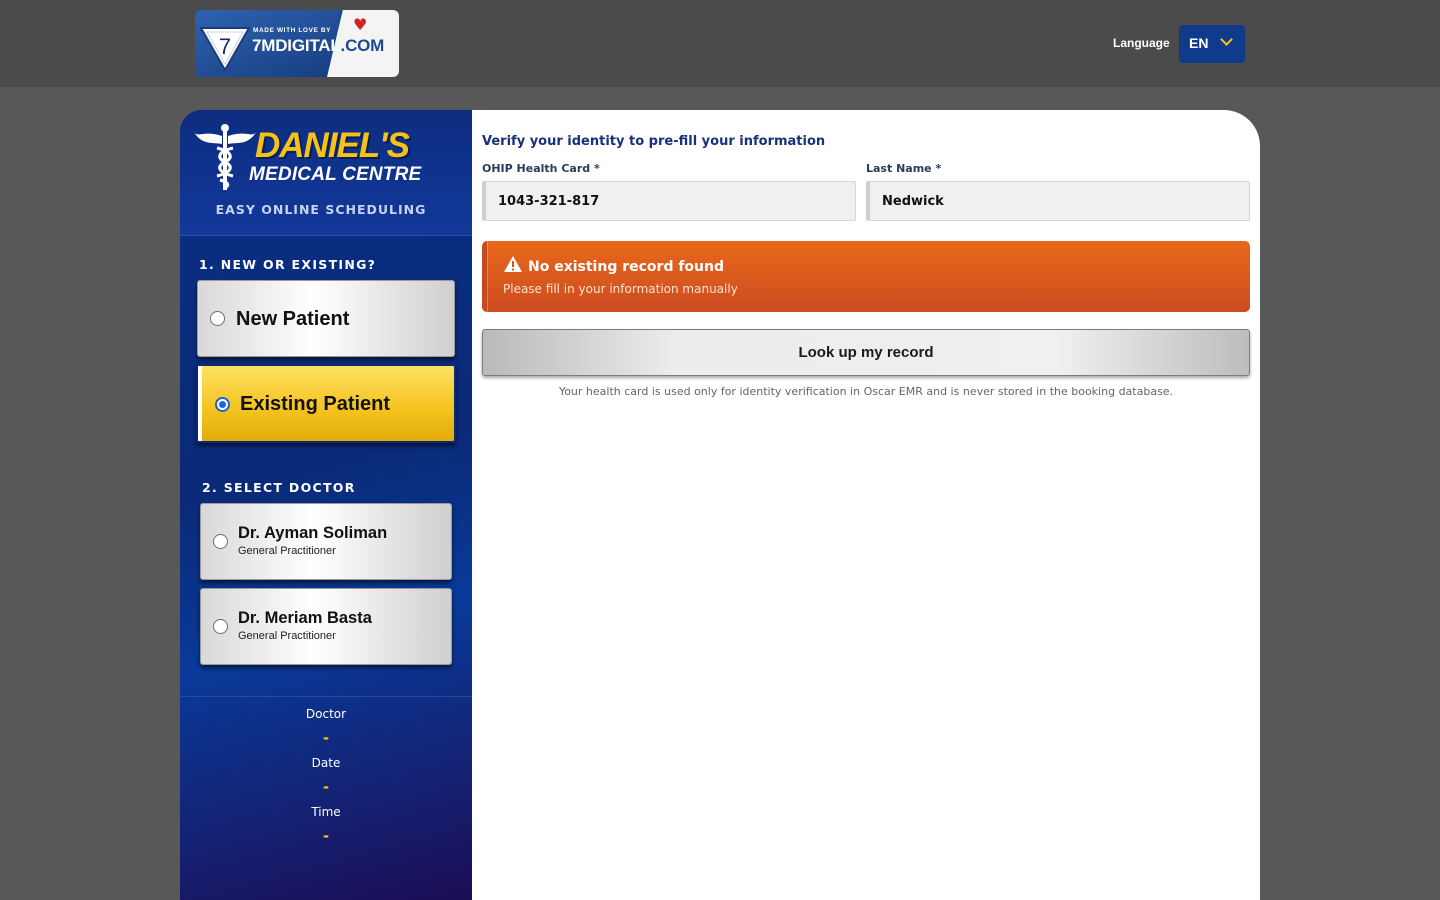 The height and width of the screenshot is (900, 1440). I want to click on health-card-label: OHIP Health Card *, so click(541, 168).